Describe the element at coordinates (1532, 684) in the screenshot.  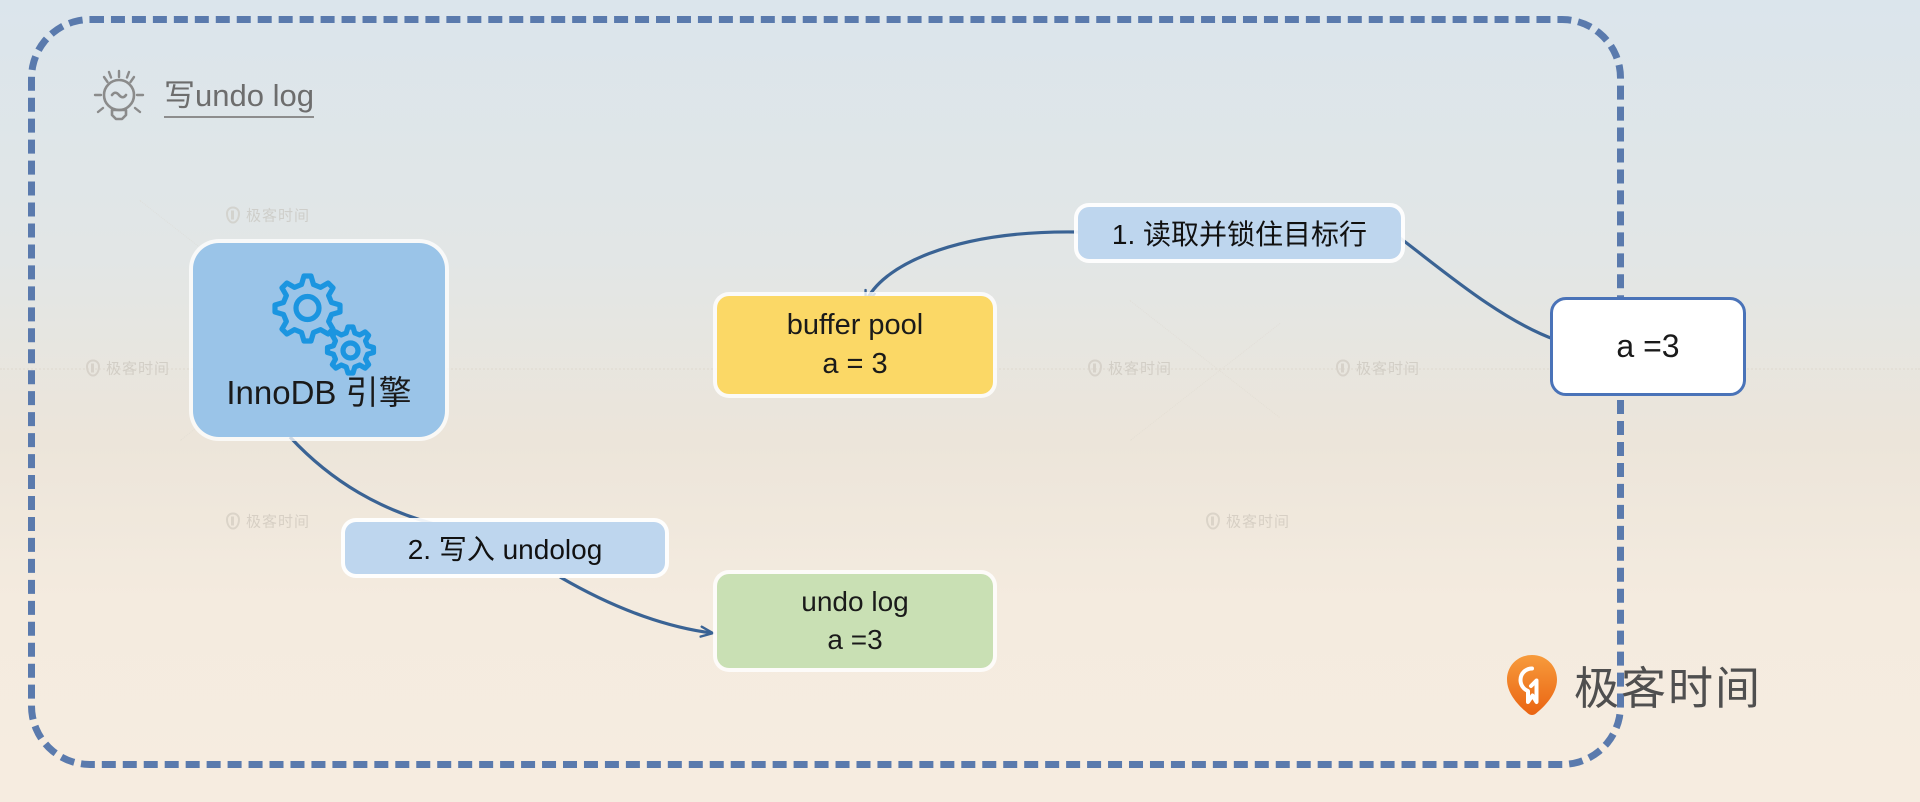
I see `geekbang-pin-icon` at that location.